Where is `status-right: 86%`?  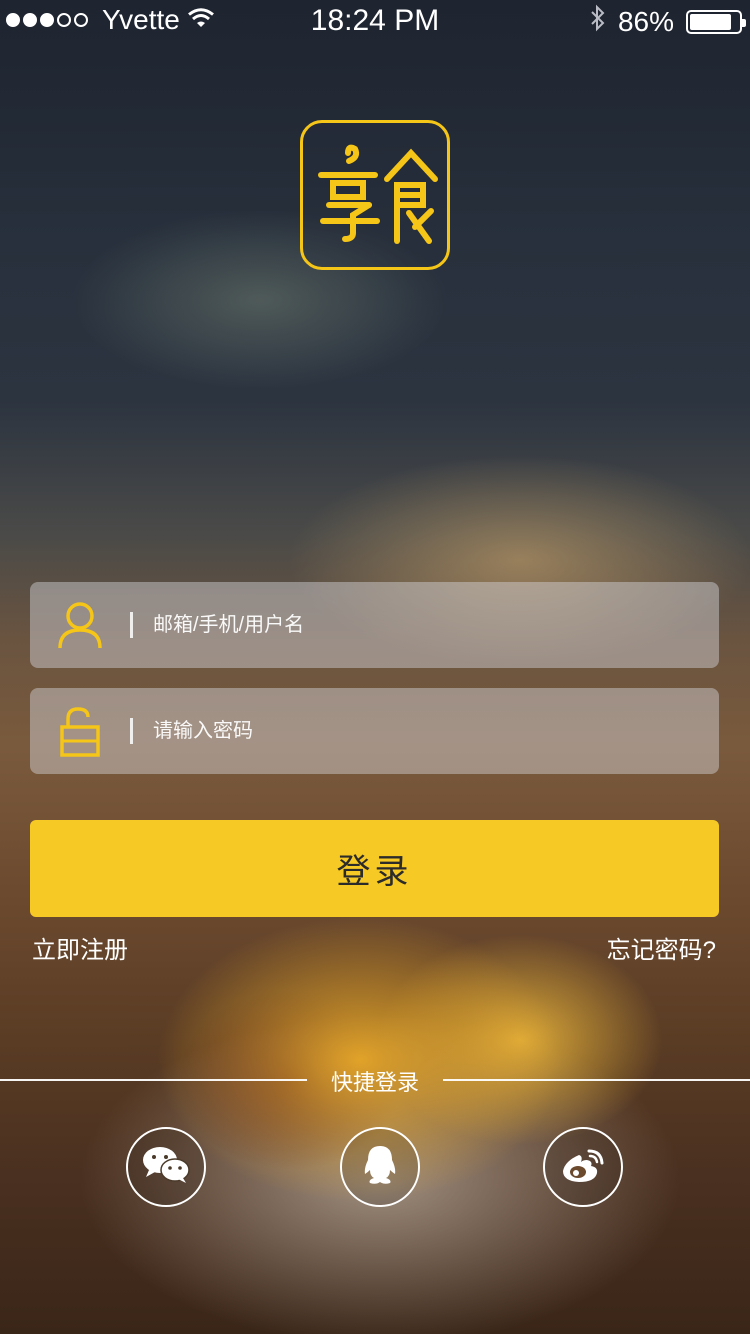
status-right: 86% is located at coordinates (668, 21).